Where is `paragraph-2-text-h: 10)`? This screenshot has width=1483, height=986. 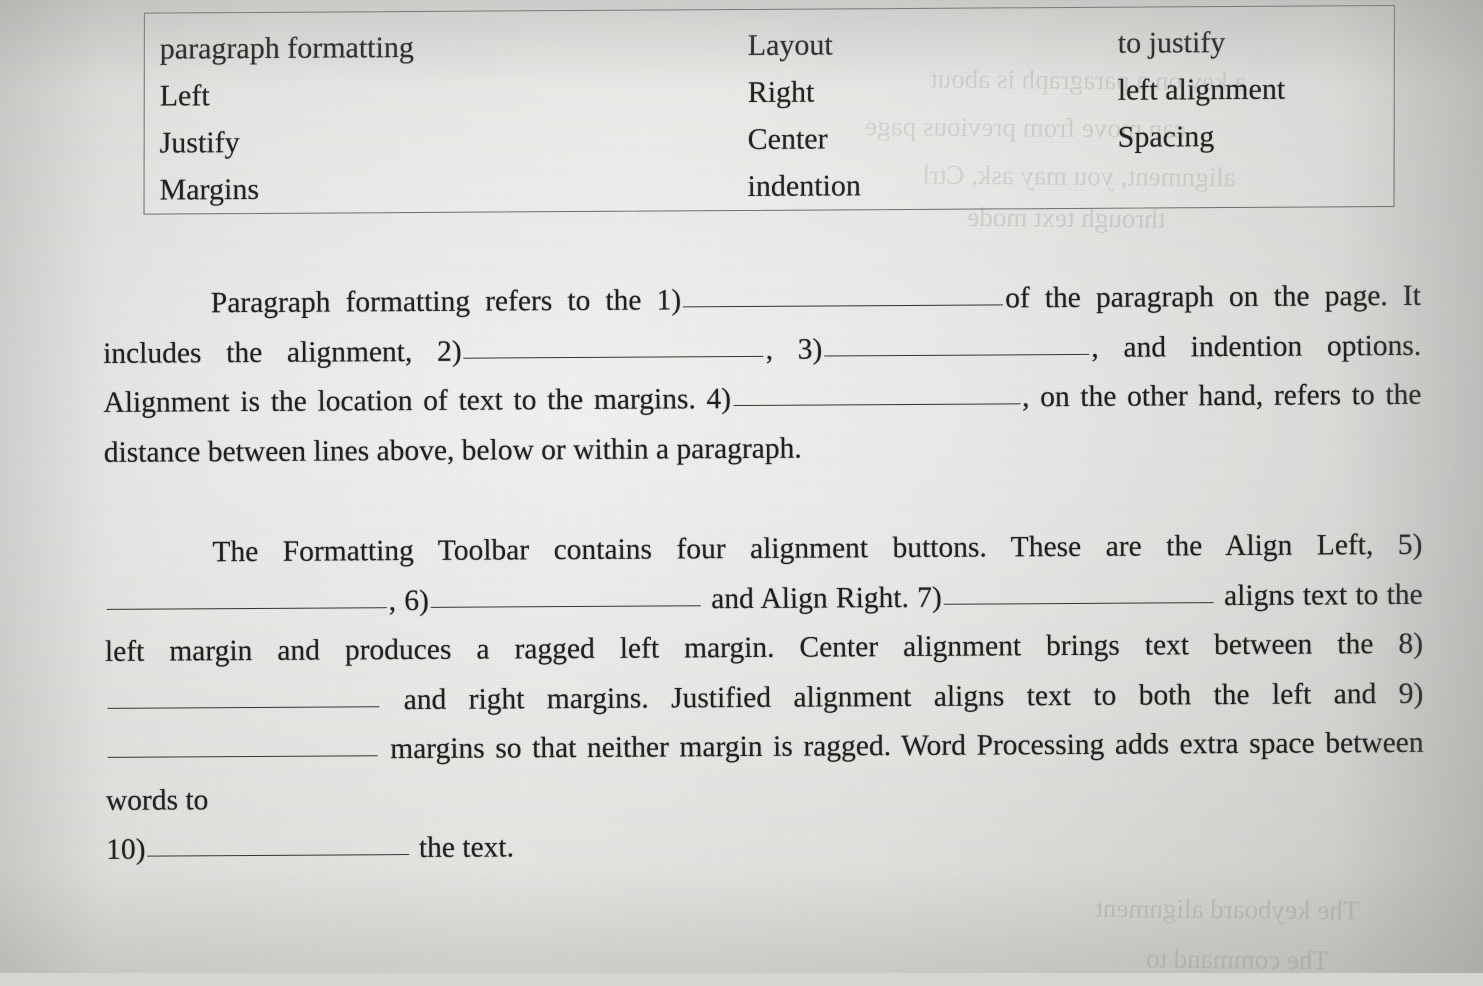 paragraph-2-text-h: 10) is located at coordinates (126, 849).